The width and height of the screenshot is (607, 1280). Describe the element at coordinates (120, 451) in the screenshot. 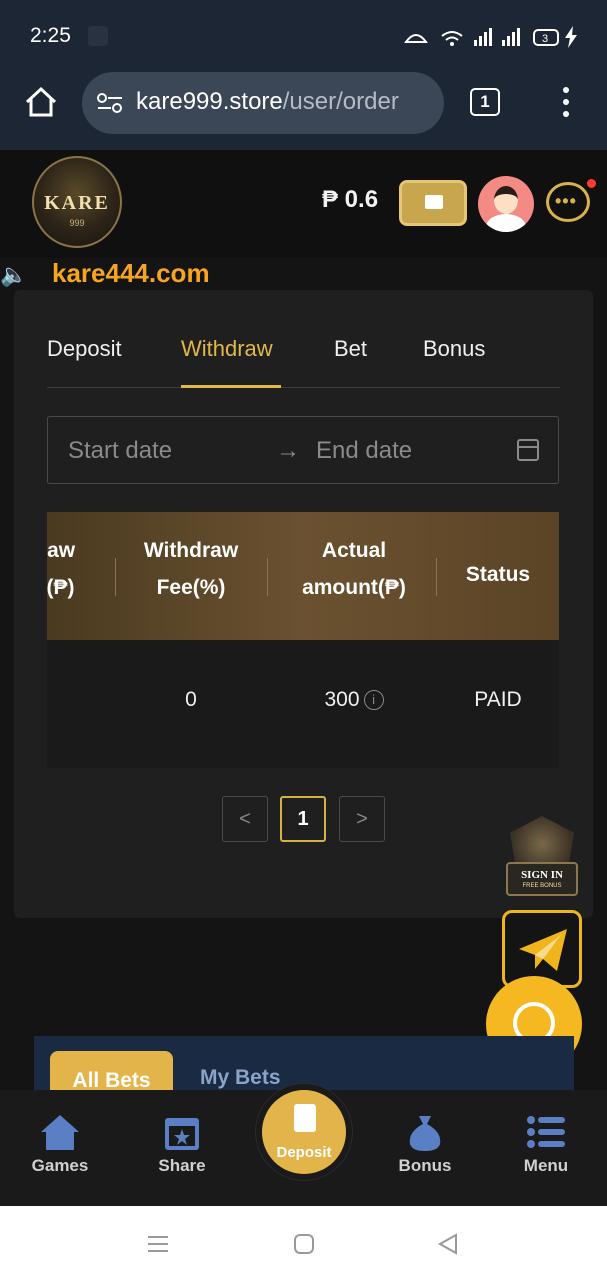

I see `start-date-input: Start date` at that location.